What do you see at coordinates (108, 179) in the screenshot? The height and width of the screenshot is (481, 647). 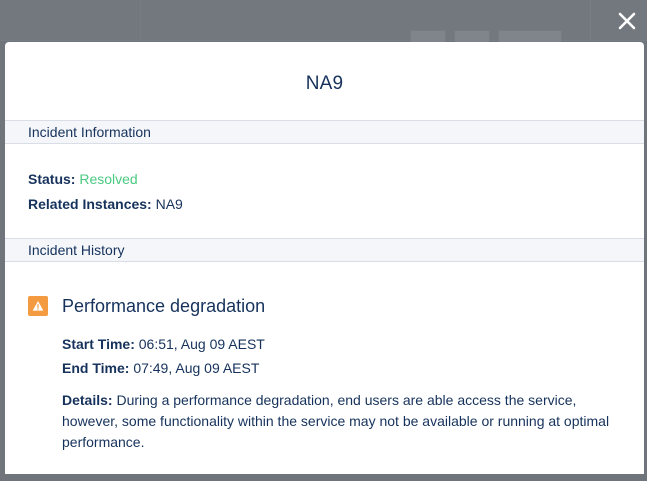 I see `status-value: Resolved` at bounding box center [108, 179].